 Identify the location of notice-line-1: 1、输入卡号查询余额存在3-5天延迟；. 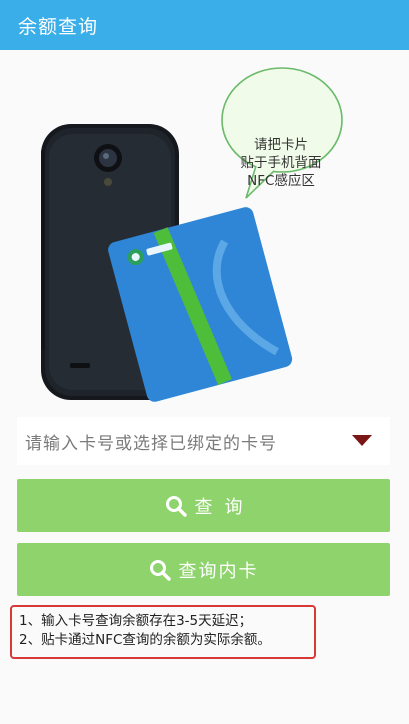
(136, 621).